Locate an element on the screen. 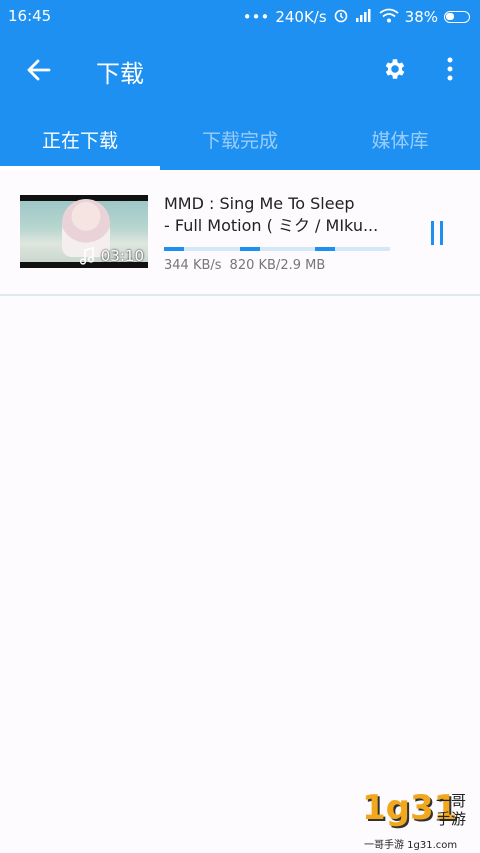 The height and width of the screenshot is (853, 480). settings-button is located at coordinates (395, 69).